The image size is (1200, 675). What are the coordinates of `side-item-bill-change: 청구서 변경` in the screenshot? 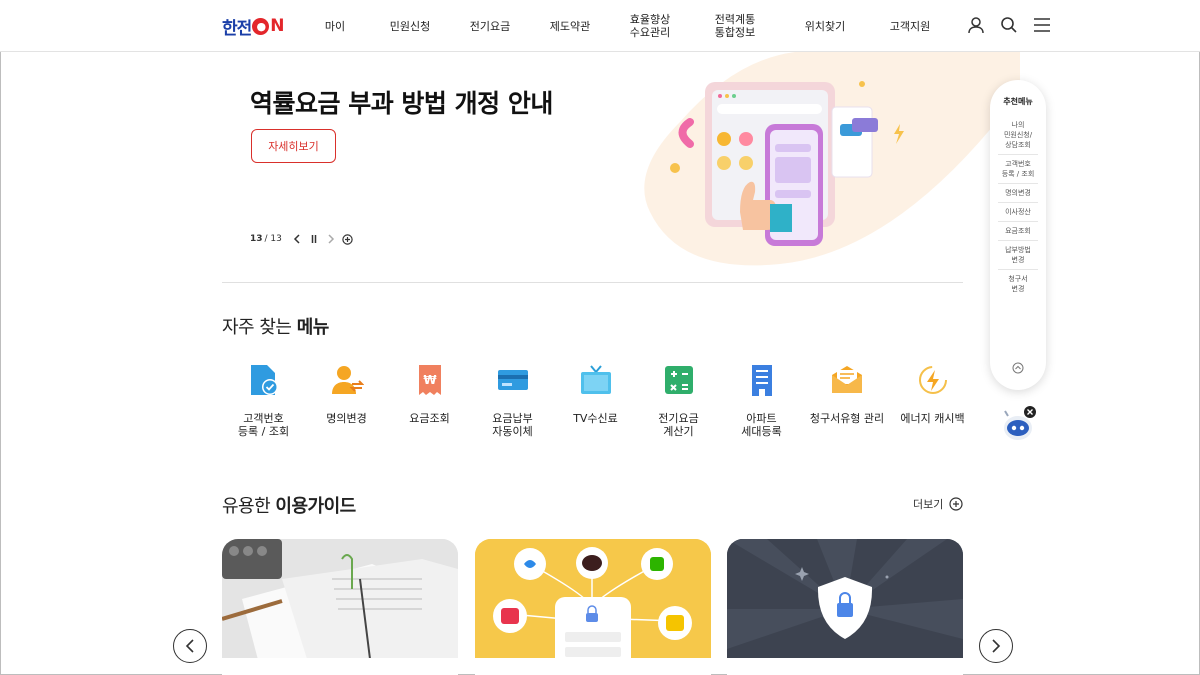 It's located at (1018, 284).